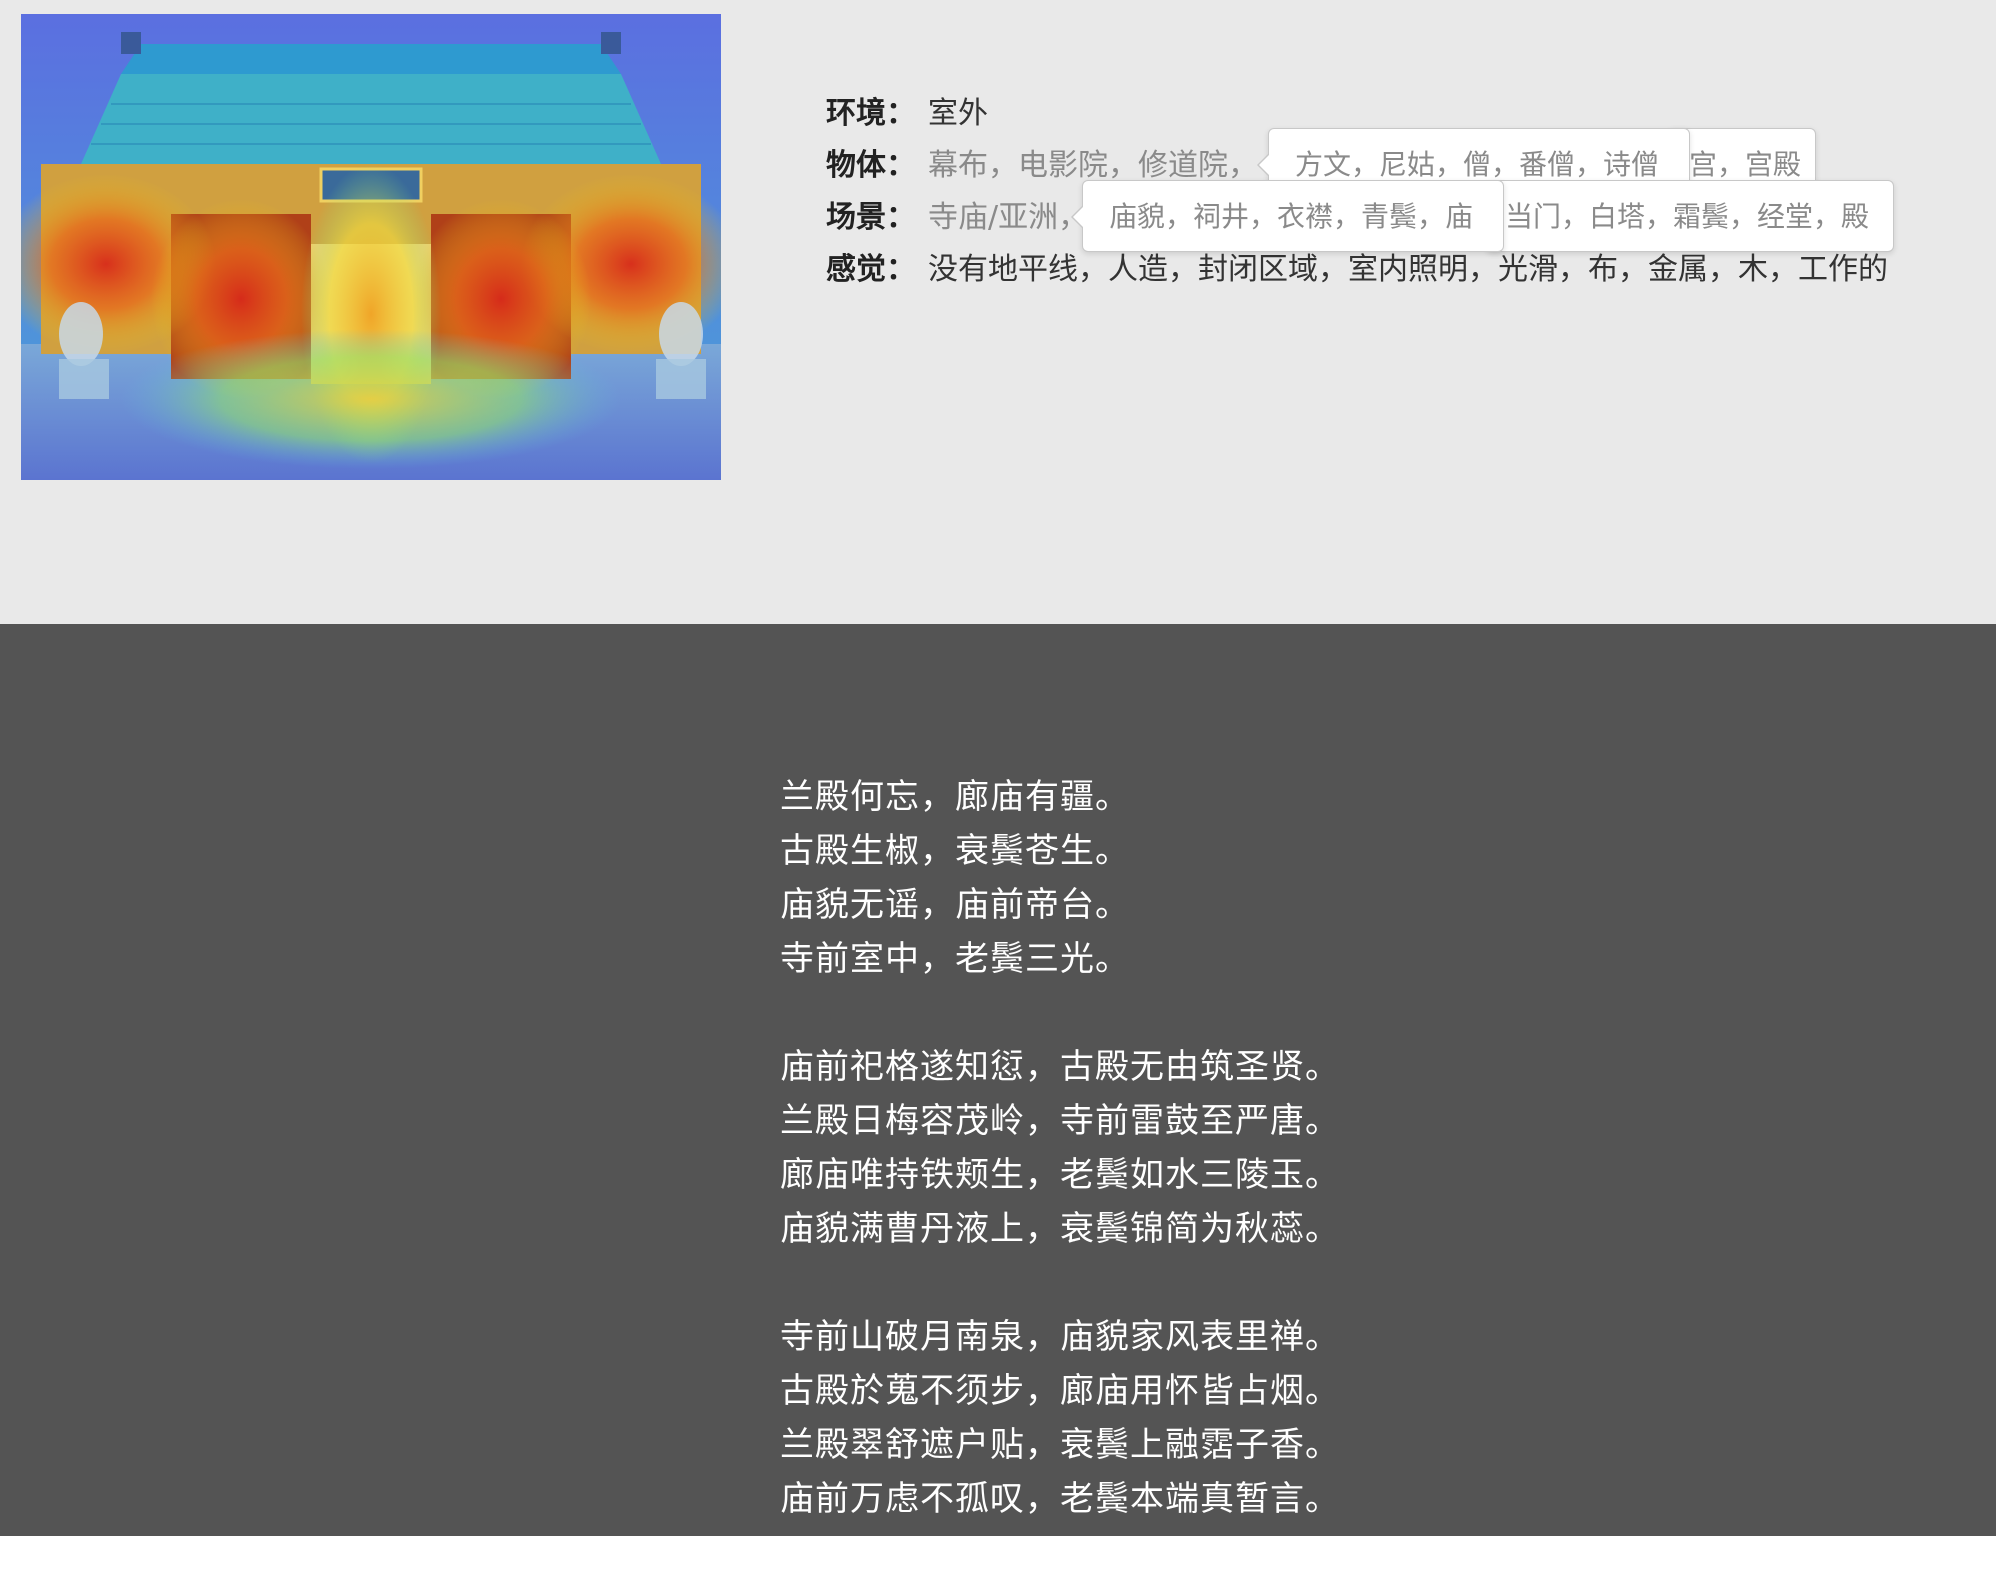  Describe the element at coordinates (1060, 1391) in the screenshot. I see `poem-line: 古殿於蒐不须步，廊庙用怀皆占烟。` at that location.